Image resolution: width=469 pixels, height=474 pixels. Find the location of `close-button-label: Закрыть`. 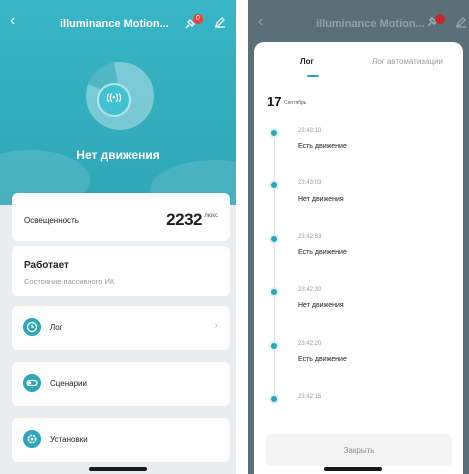

close-button-label: Закрыть is located at coordinates (359, 450).